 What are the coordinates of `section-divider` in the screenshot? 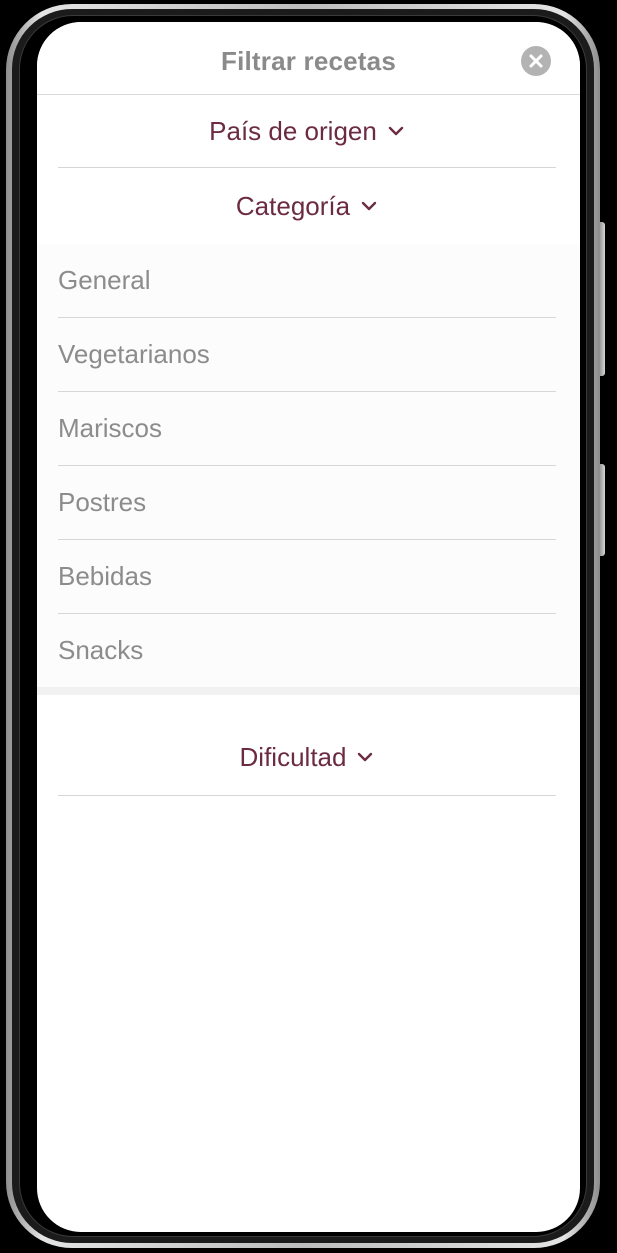 It's located at (308, 691).